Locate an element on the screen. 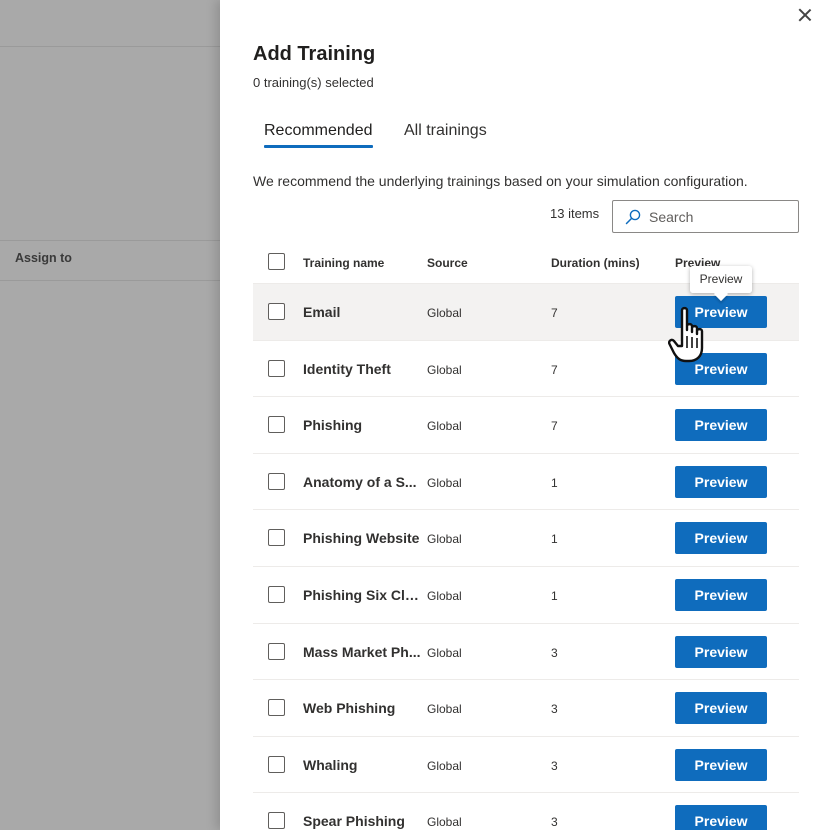 The height and width of the screenshot is (830, 826). training-name: Spear Phishing is located at coordinates (354, 821).